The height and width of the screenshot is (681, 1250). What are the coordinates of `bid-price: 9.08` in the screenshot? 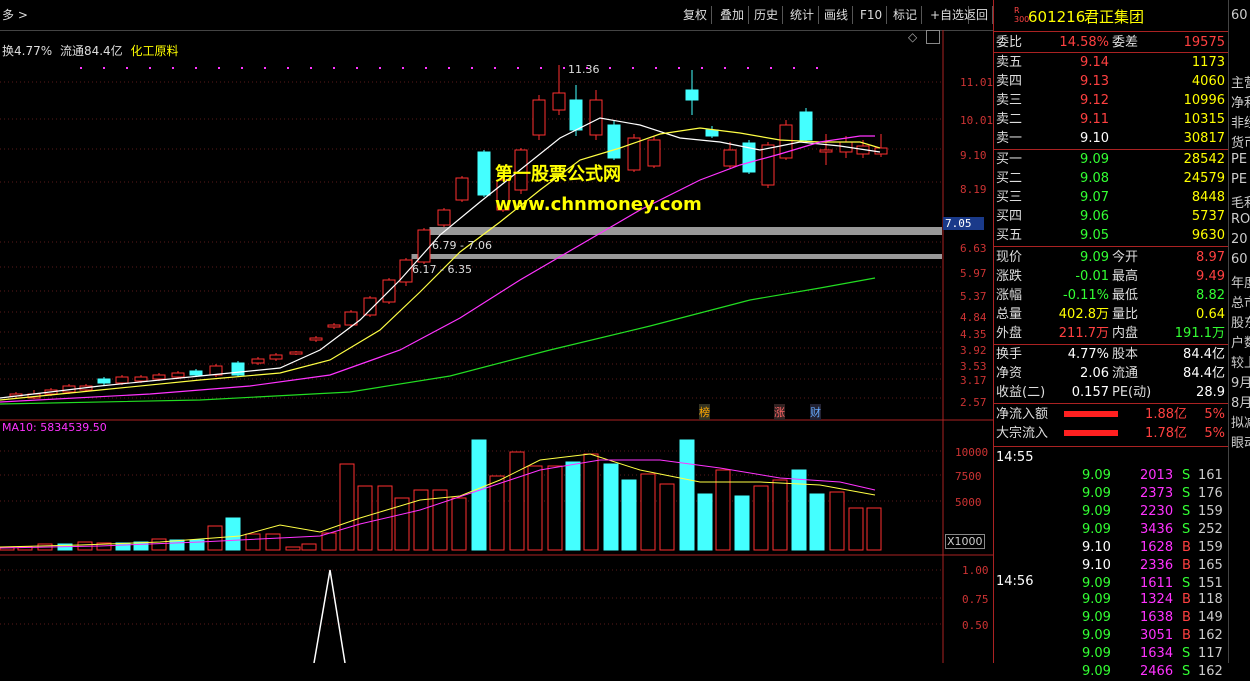 It's located at (1094, 178).